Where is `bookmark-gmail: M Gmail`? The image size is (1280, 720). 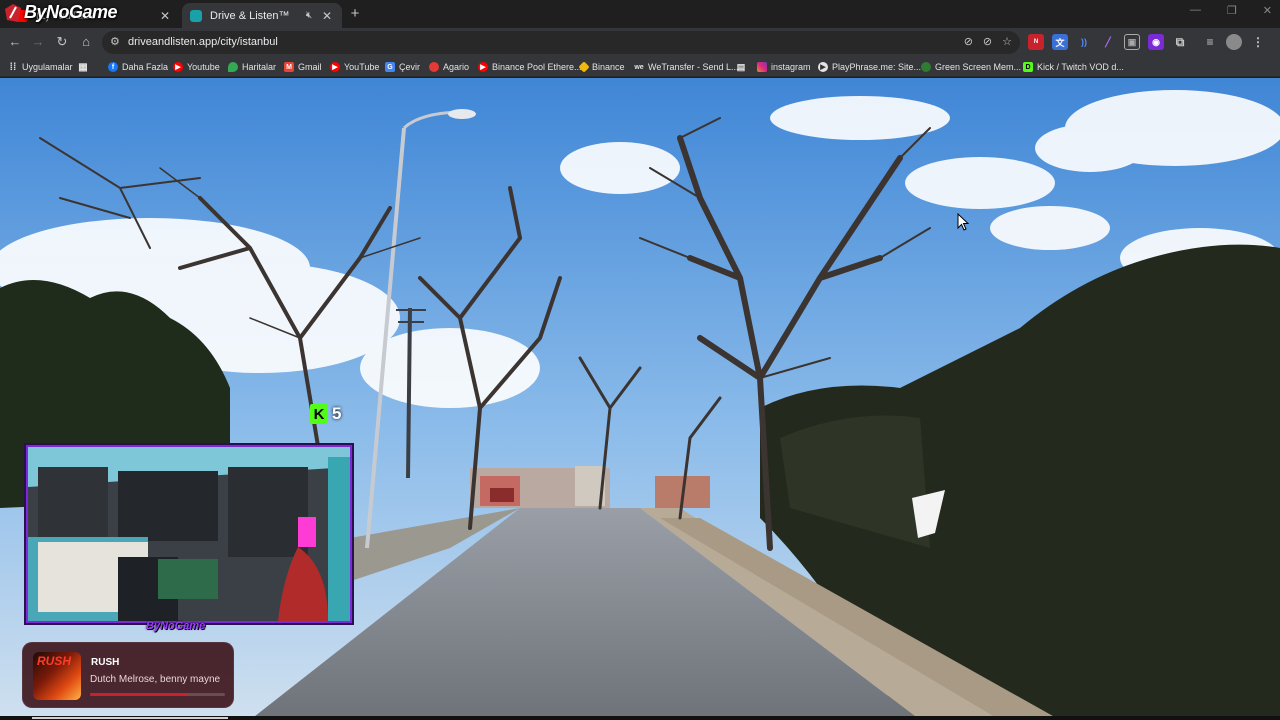 bookmark-gmail: M Gmail is located at coordinates (303, 67).